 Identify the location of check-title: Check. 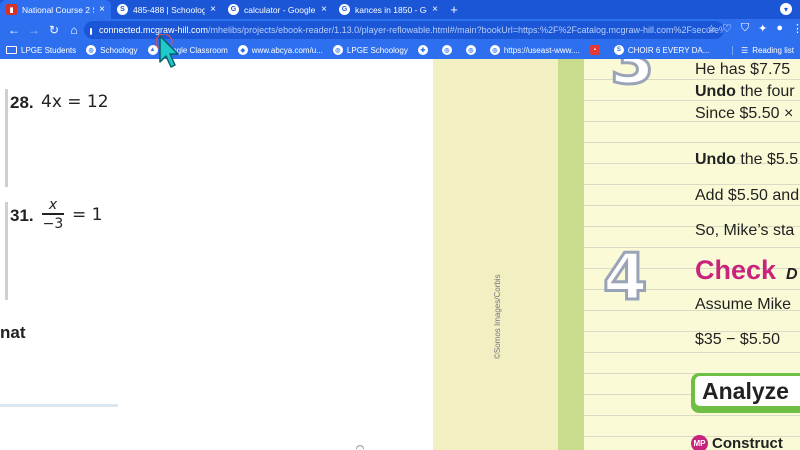
(736, 270).